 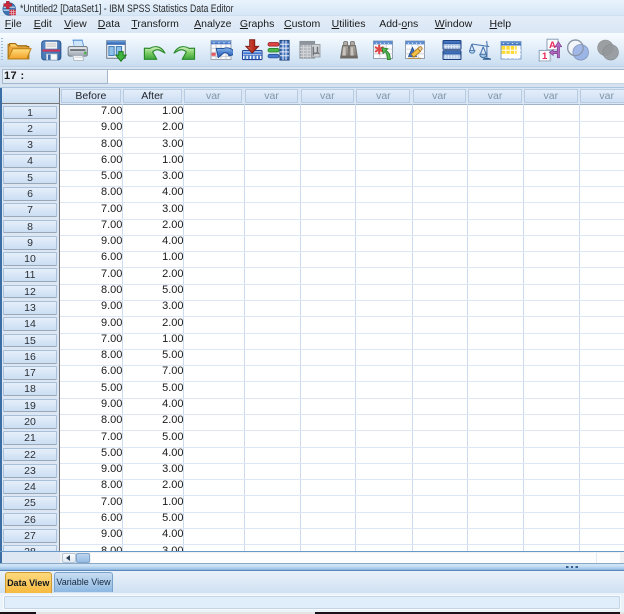 What do you see at coordinates (545, 56) in the screenshot?
I see `svg-text: 1` at bounding box center [545, 56].